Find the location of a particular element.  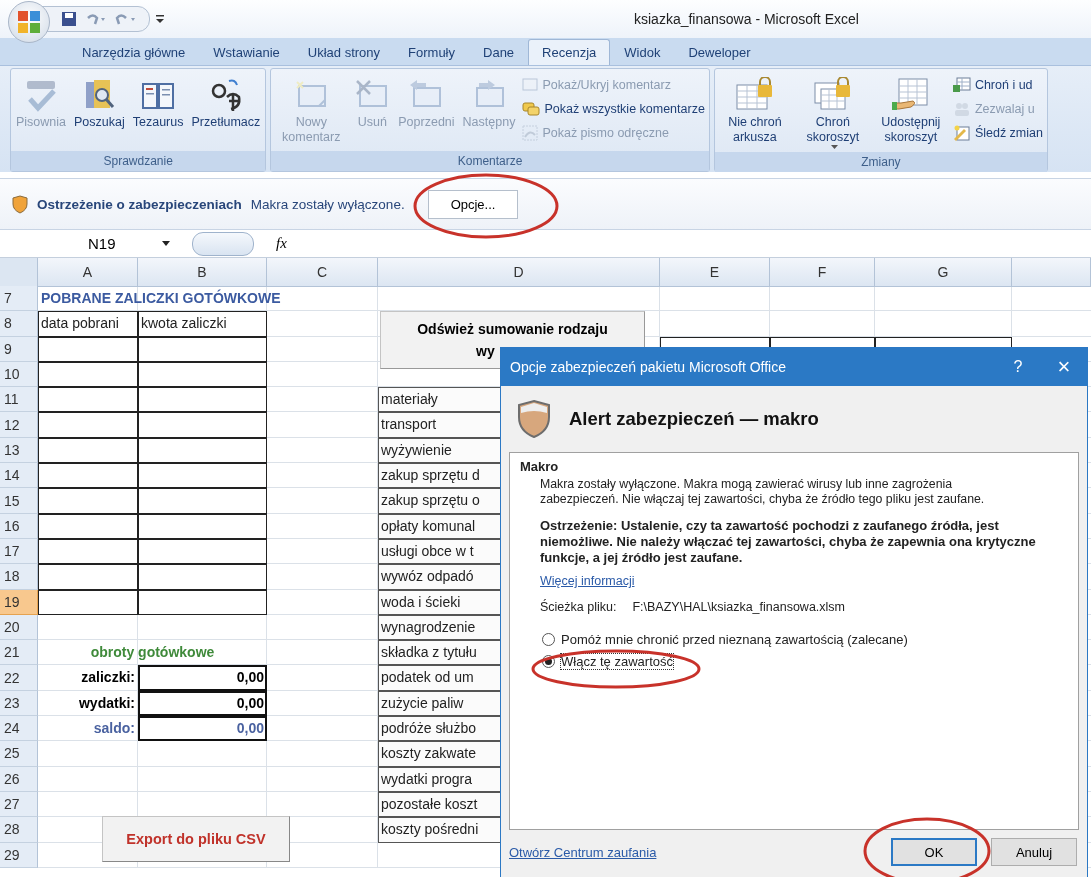

comments-icon is located at coordinates (531, 109).